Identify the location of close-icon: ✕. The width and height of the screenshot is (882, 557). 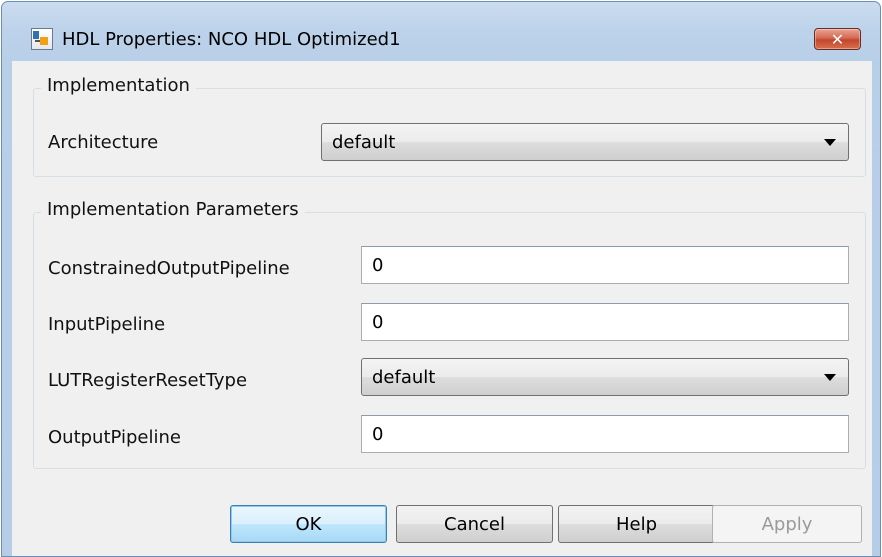
(837, 39).